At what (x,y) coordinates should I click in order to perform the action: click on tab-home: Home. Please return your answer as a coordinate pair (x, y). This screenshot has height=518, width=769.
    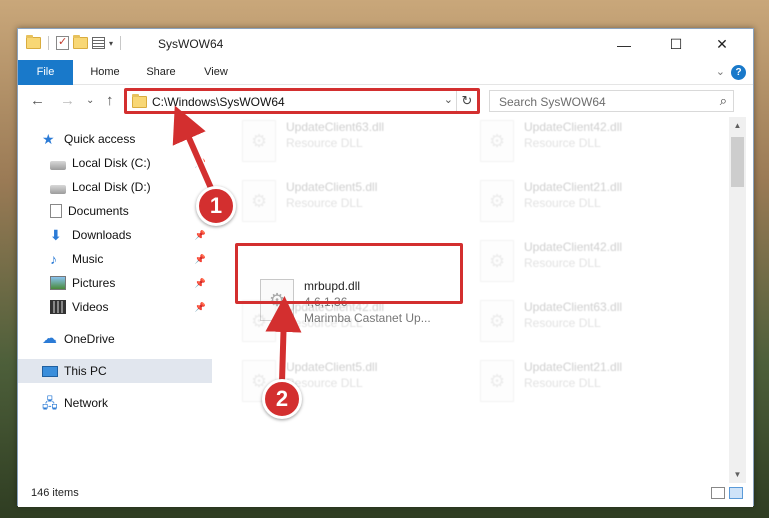
    Looking at the image, I should click on (105, 72).